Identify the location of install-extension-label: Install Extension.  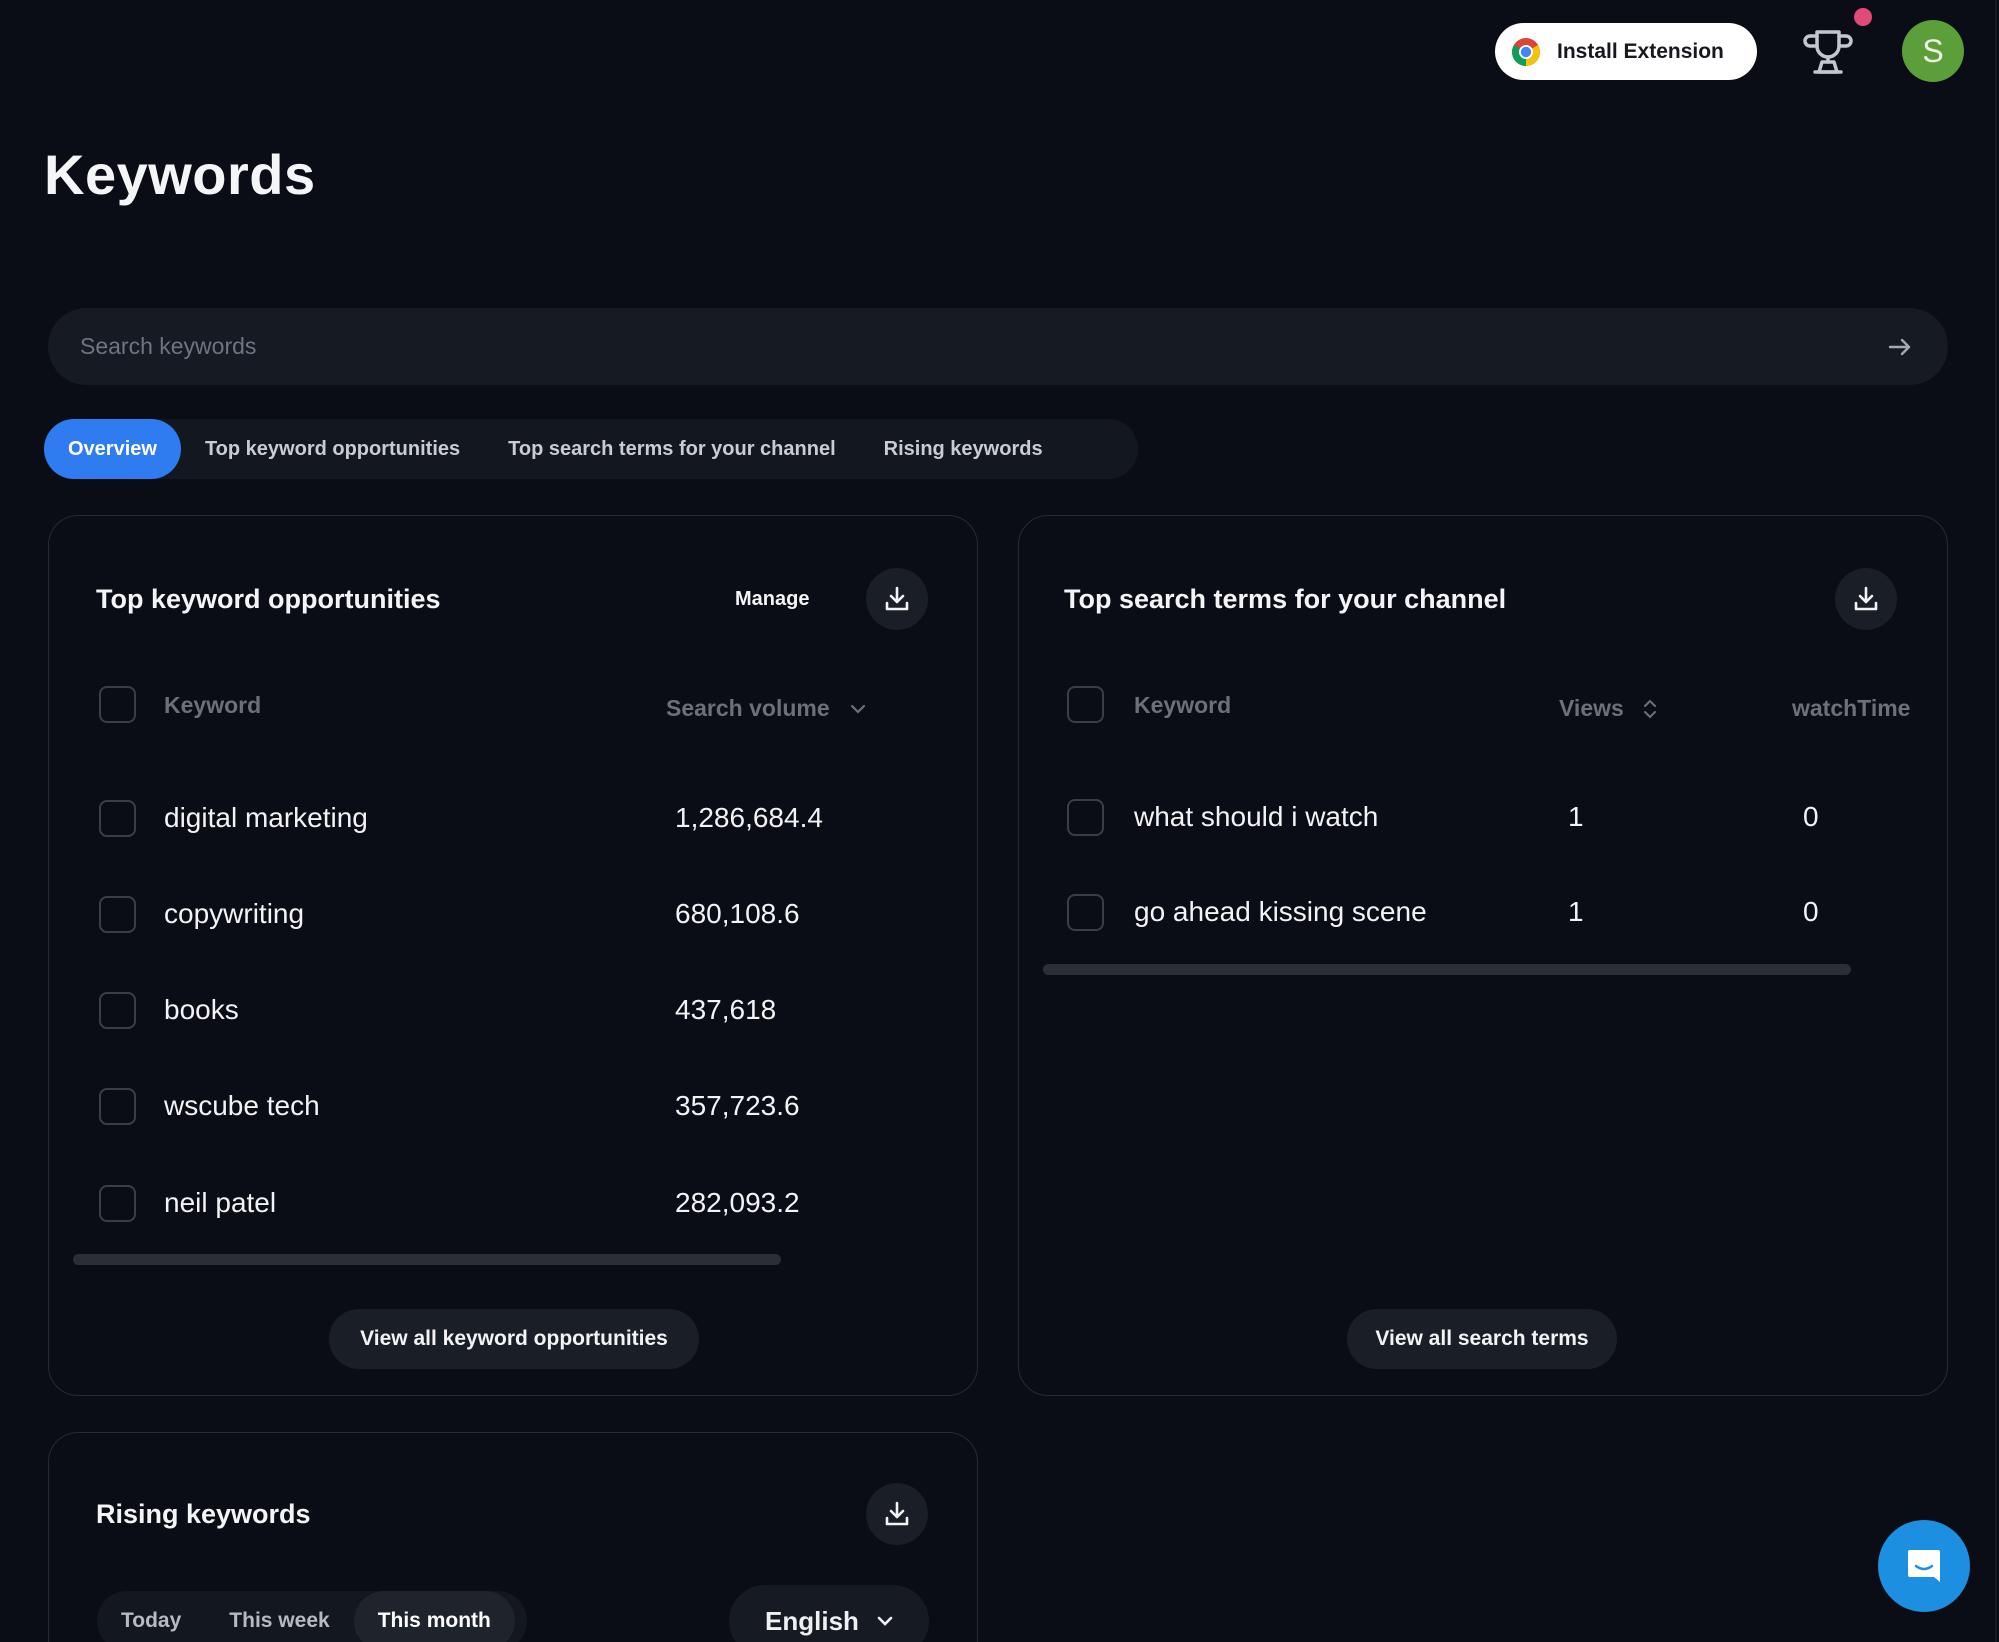
(1640, 51).